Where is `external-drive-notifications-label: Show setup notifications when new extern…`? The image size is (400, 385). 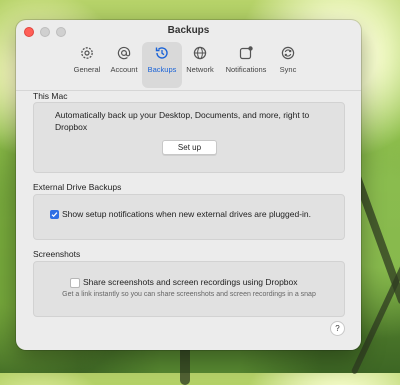
external-drive-notifications-label: Show setup notifications when new extern… is located at coordinates (186, 214).